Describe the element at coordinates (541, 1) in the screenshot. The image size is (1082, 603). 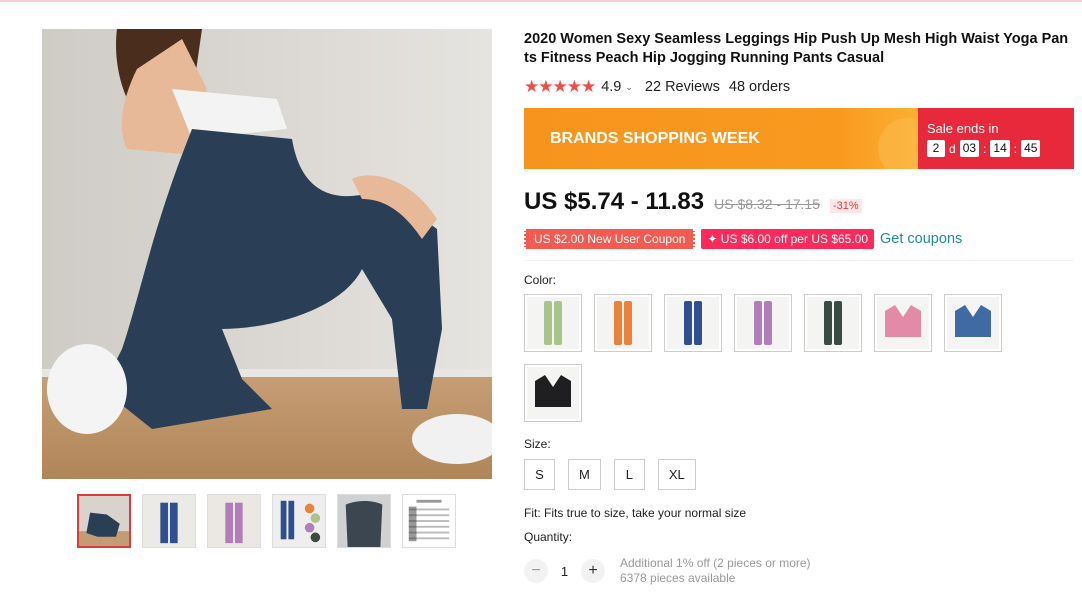
I see `top-accent-line` at that location.